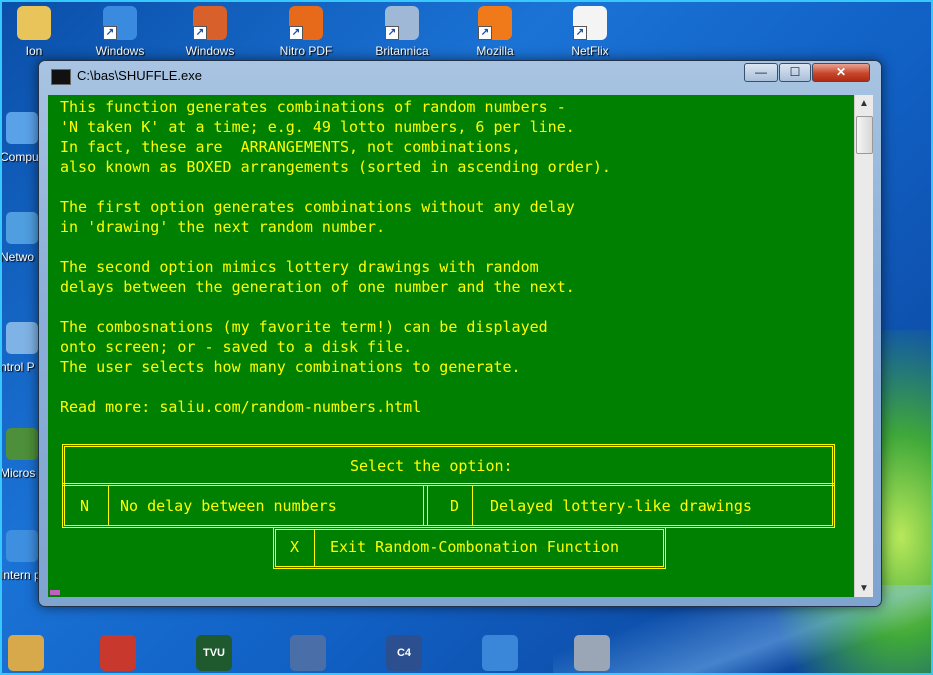 This screenshot has height=675, width=933. I want to click on britannica-icon: ↗, so click(402, 23).